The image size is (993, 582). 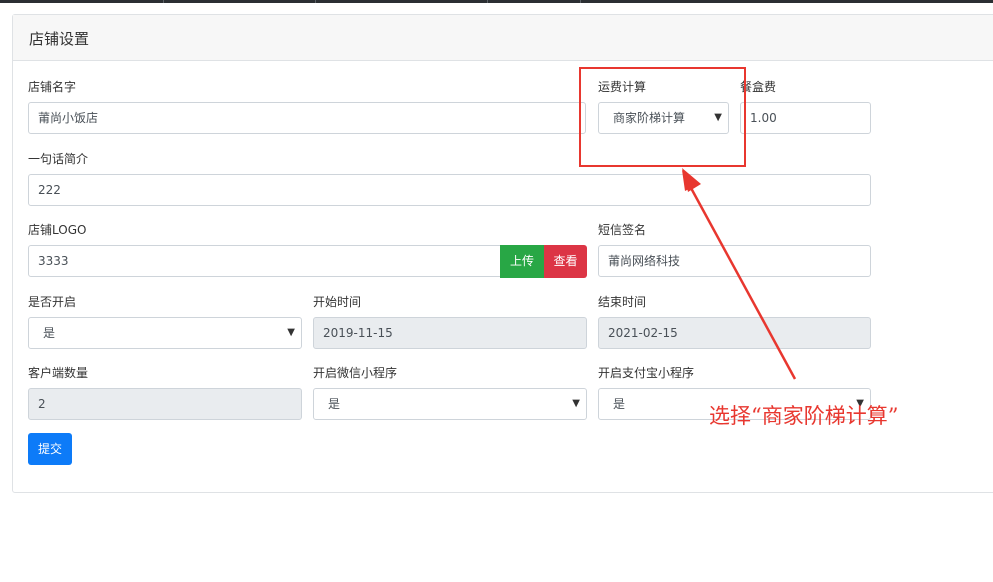 What do you see at coordinates (165, 333) in the screenshot?
I see `is-open-select: 是 ▼` at bounding box center [165, 333].